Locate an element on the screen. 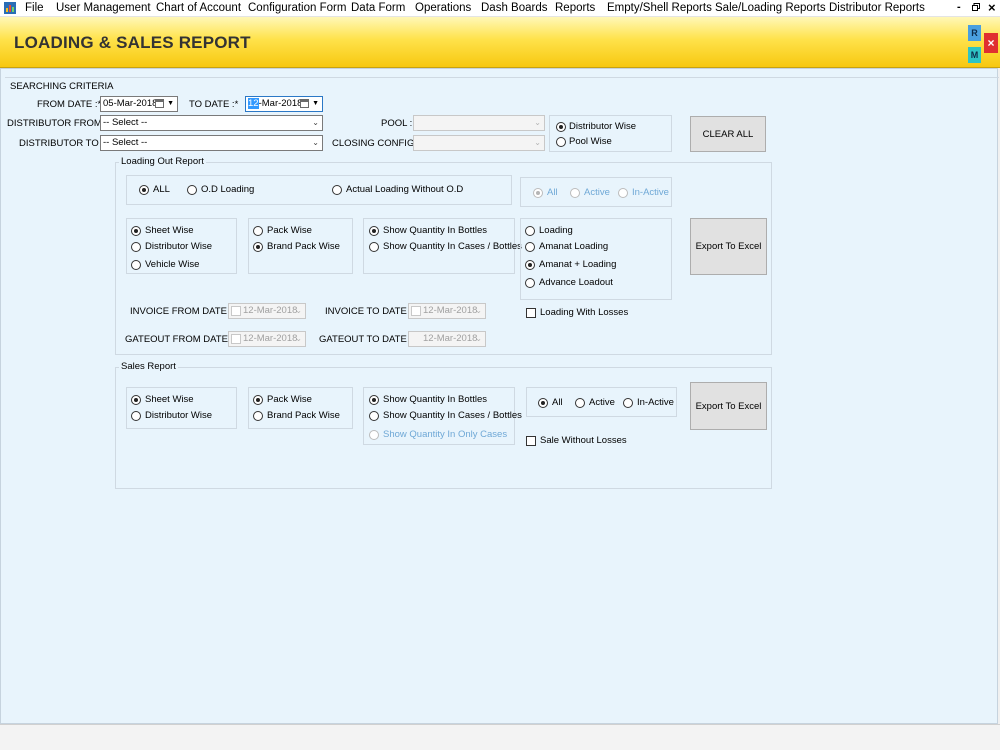 The image size is (1000, 750). gateout-from-date-checkbox is located at coordinates (236, 339).